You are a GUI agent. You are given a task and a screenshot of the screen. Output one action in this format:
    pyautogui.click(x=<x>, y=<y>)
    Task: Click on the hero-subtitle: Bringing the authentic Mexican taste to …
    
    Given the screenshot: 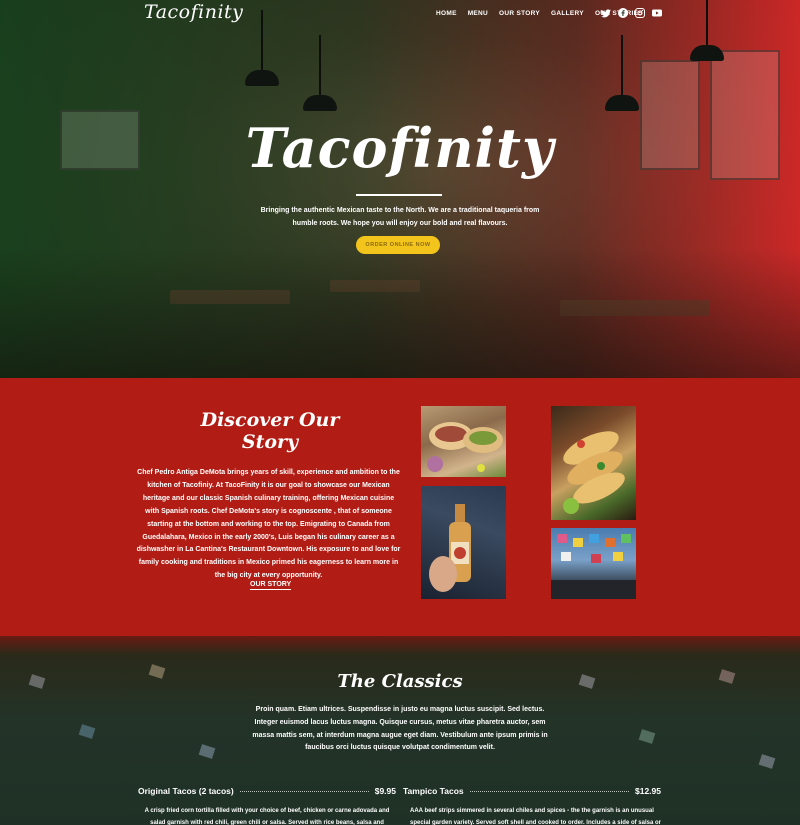 What is the action you would take?
    pyautogui.click(x=400, y=217)
    